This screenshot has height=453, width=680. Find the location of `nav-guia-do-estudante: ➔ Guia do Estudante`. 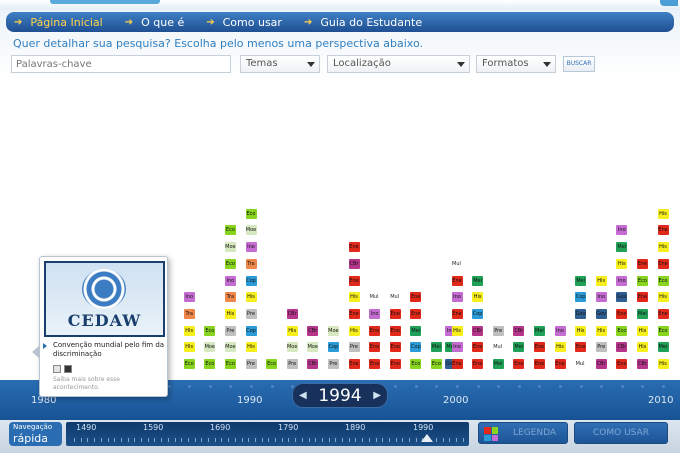

nav-guia-do-estudante: ➔ Guia do Estudante is located at coordinates (363, 22).